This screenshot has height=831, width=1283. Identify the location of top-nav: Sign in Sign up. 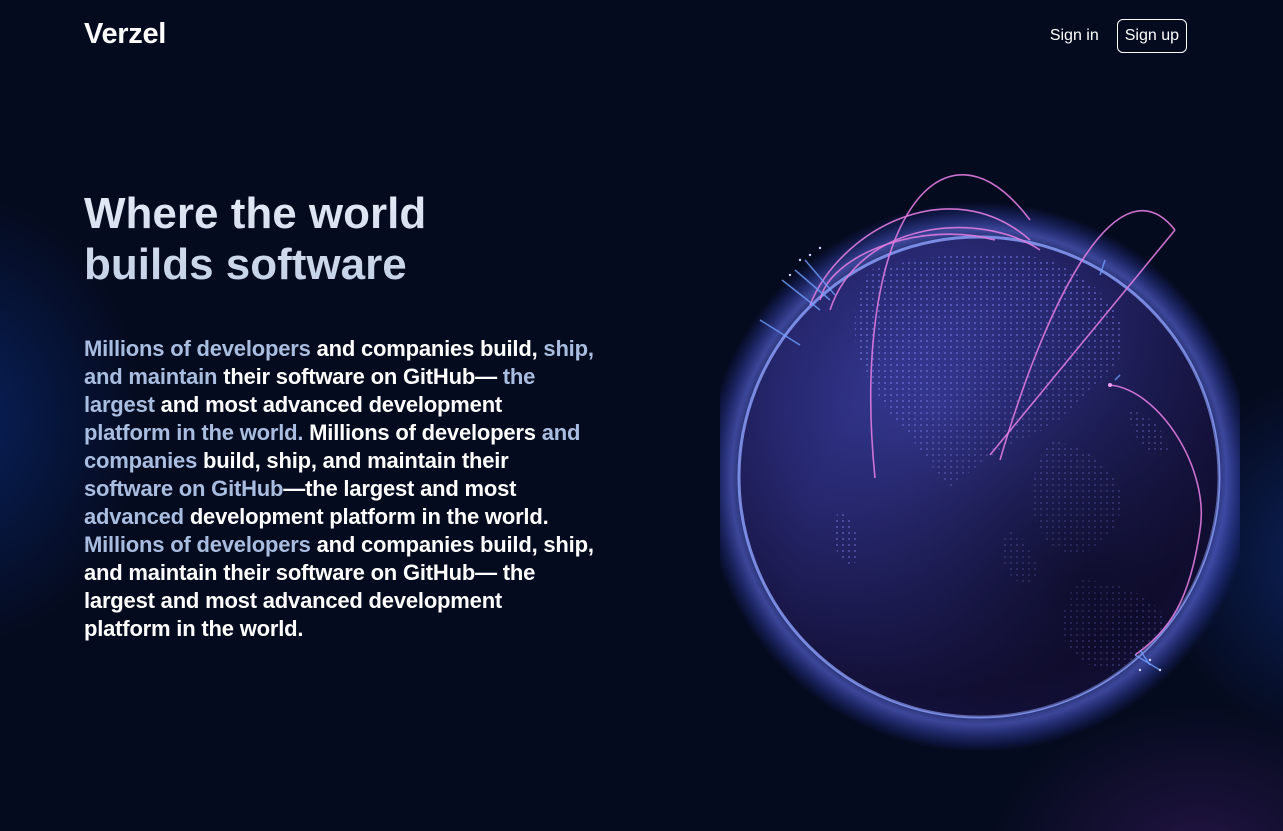
(1118, 36).